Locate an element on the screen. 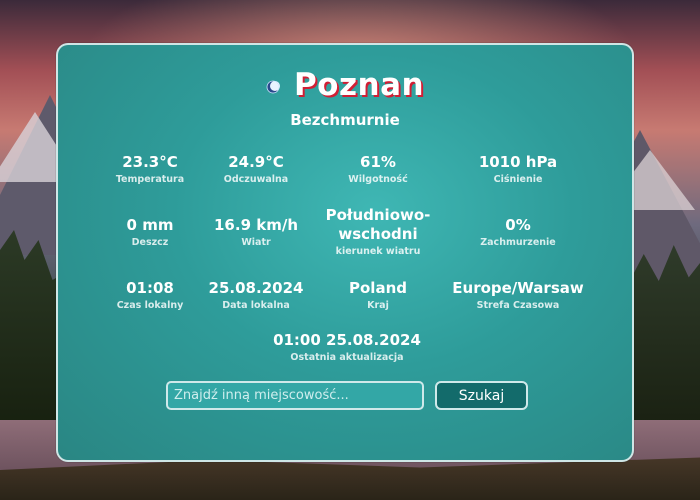 This screenshot has height=500, width=700. stat-country: Poland Kraj is located at coordinates (378, 295).